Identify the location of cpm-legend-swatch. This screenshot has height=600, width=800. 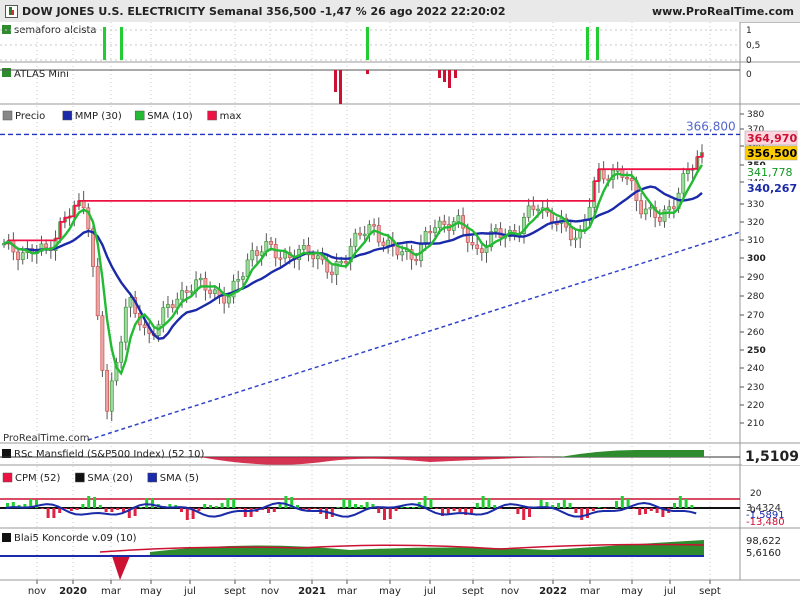
(152, 477).